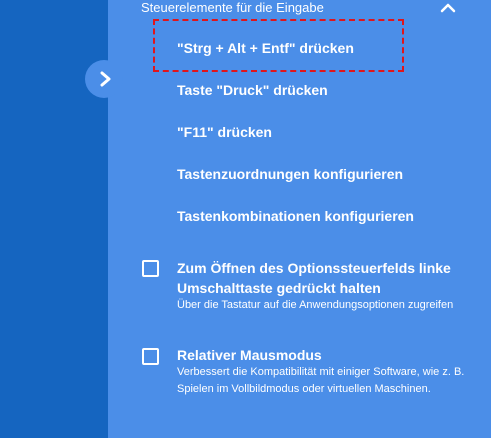 This screenshot has height=438, width=491. What do you see at coordinates (150, 356) in the screenshot?
I see `relative-mouse-checkbox` at bounding box center [150, 356].